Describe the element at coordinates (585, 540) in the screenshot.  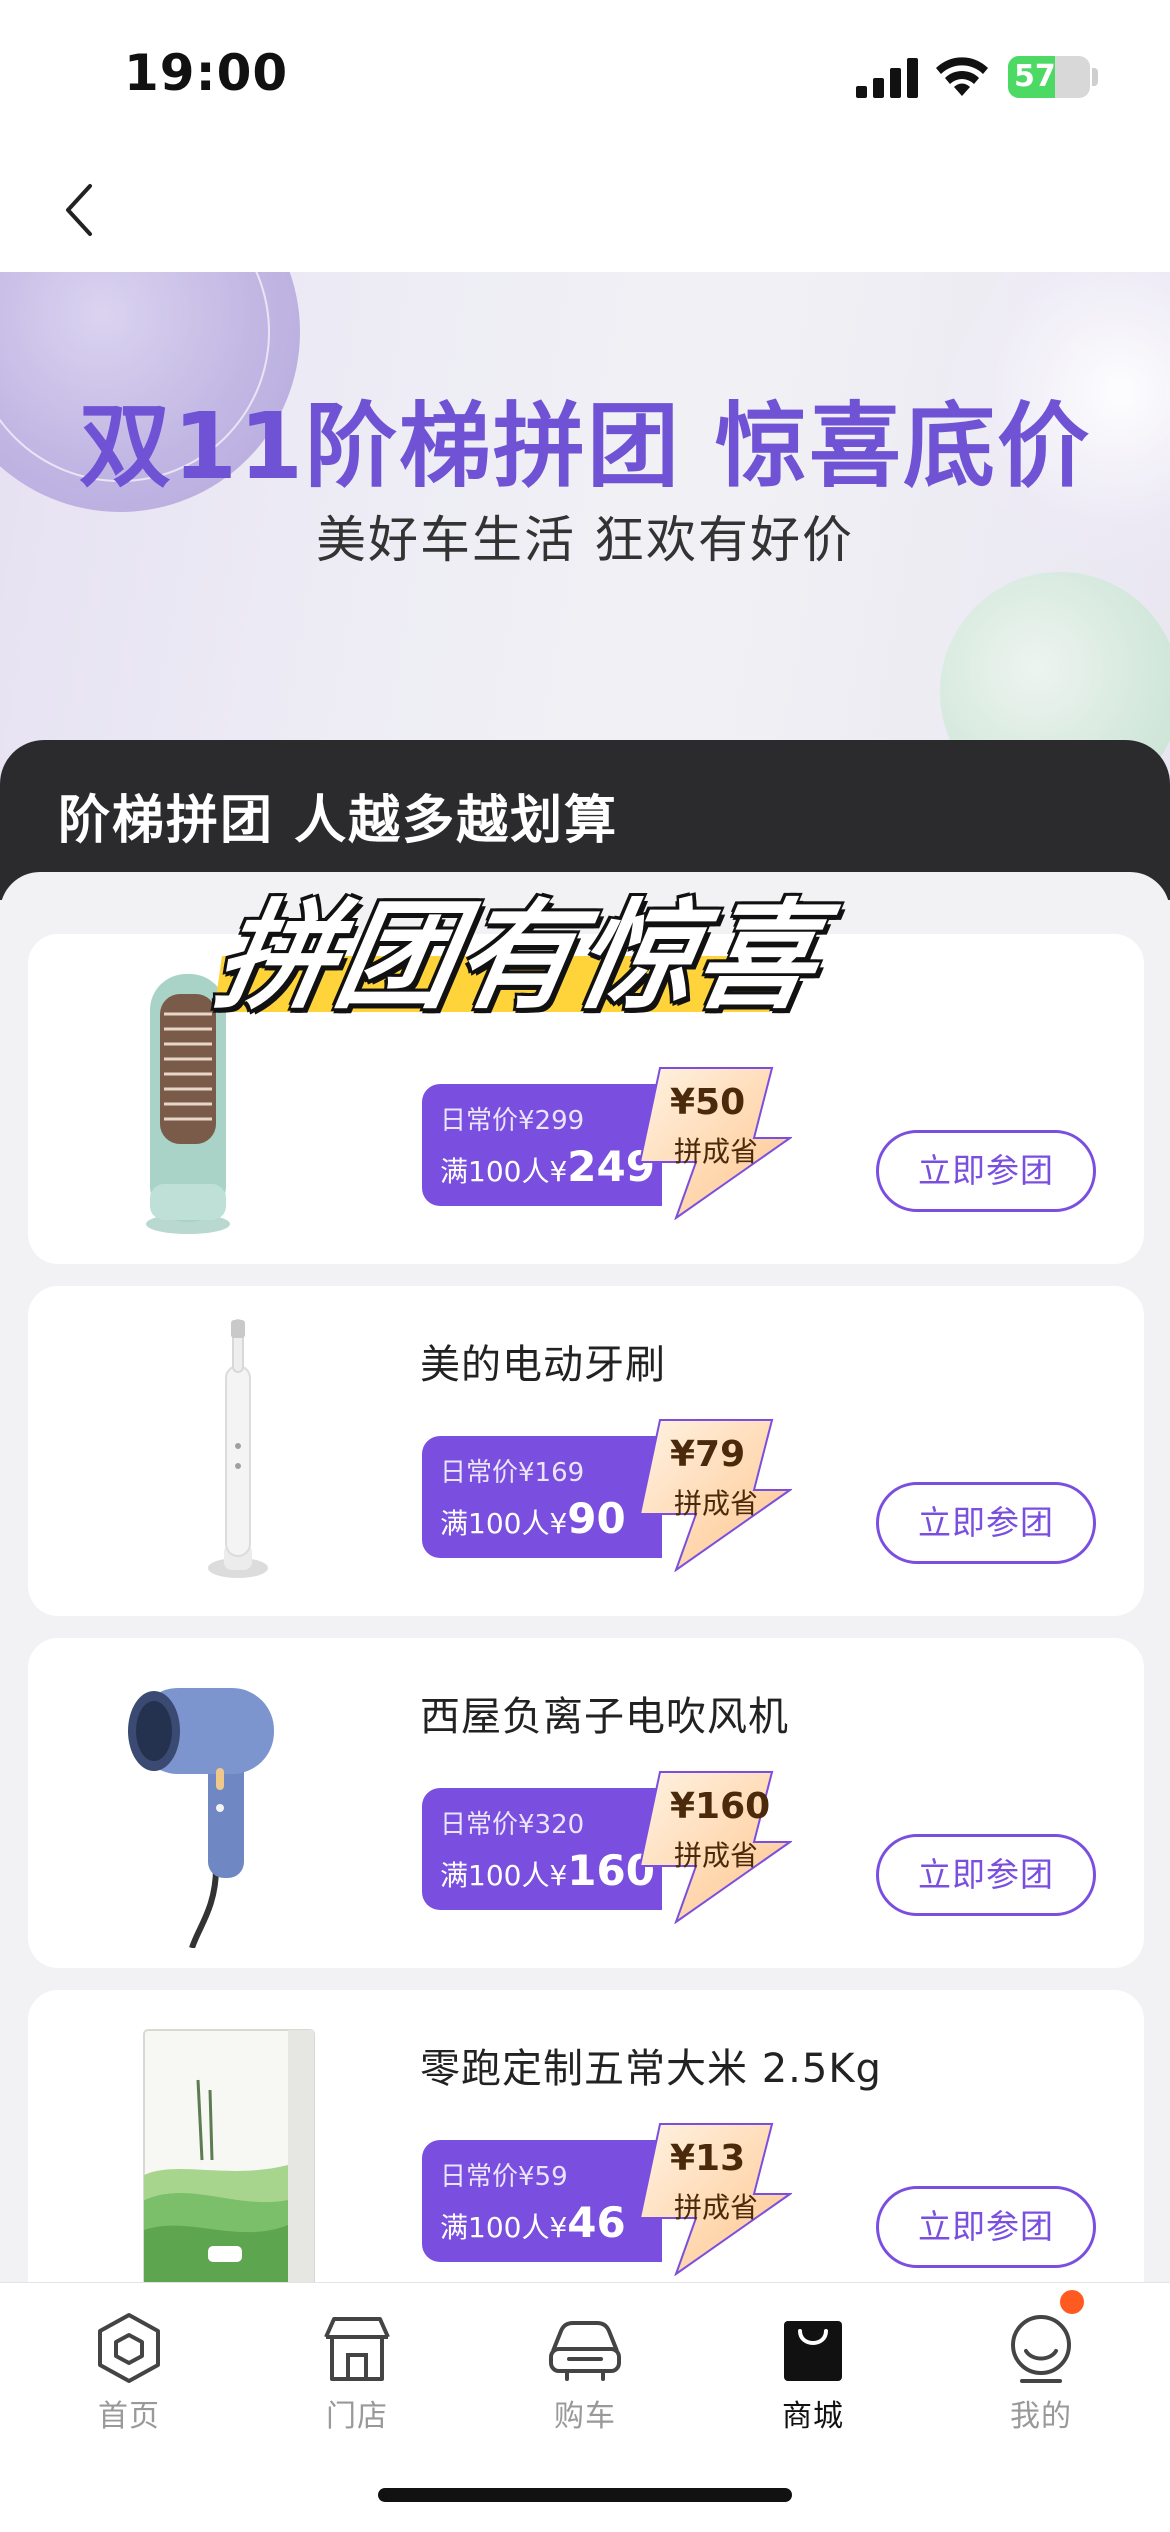
I see `banner-subtitle: 美好车生活 狂欢有好价` at that location.